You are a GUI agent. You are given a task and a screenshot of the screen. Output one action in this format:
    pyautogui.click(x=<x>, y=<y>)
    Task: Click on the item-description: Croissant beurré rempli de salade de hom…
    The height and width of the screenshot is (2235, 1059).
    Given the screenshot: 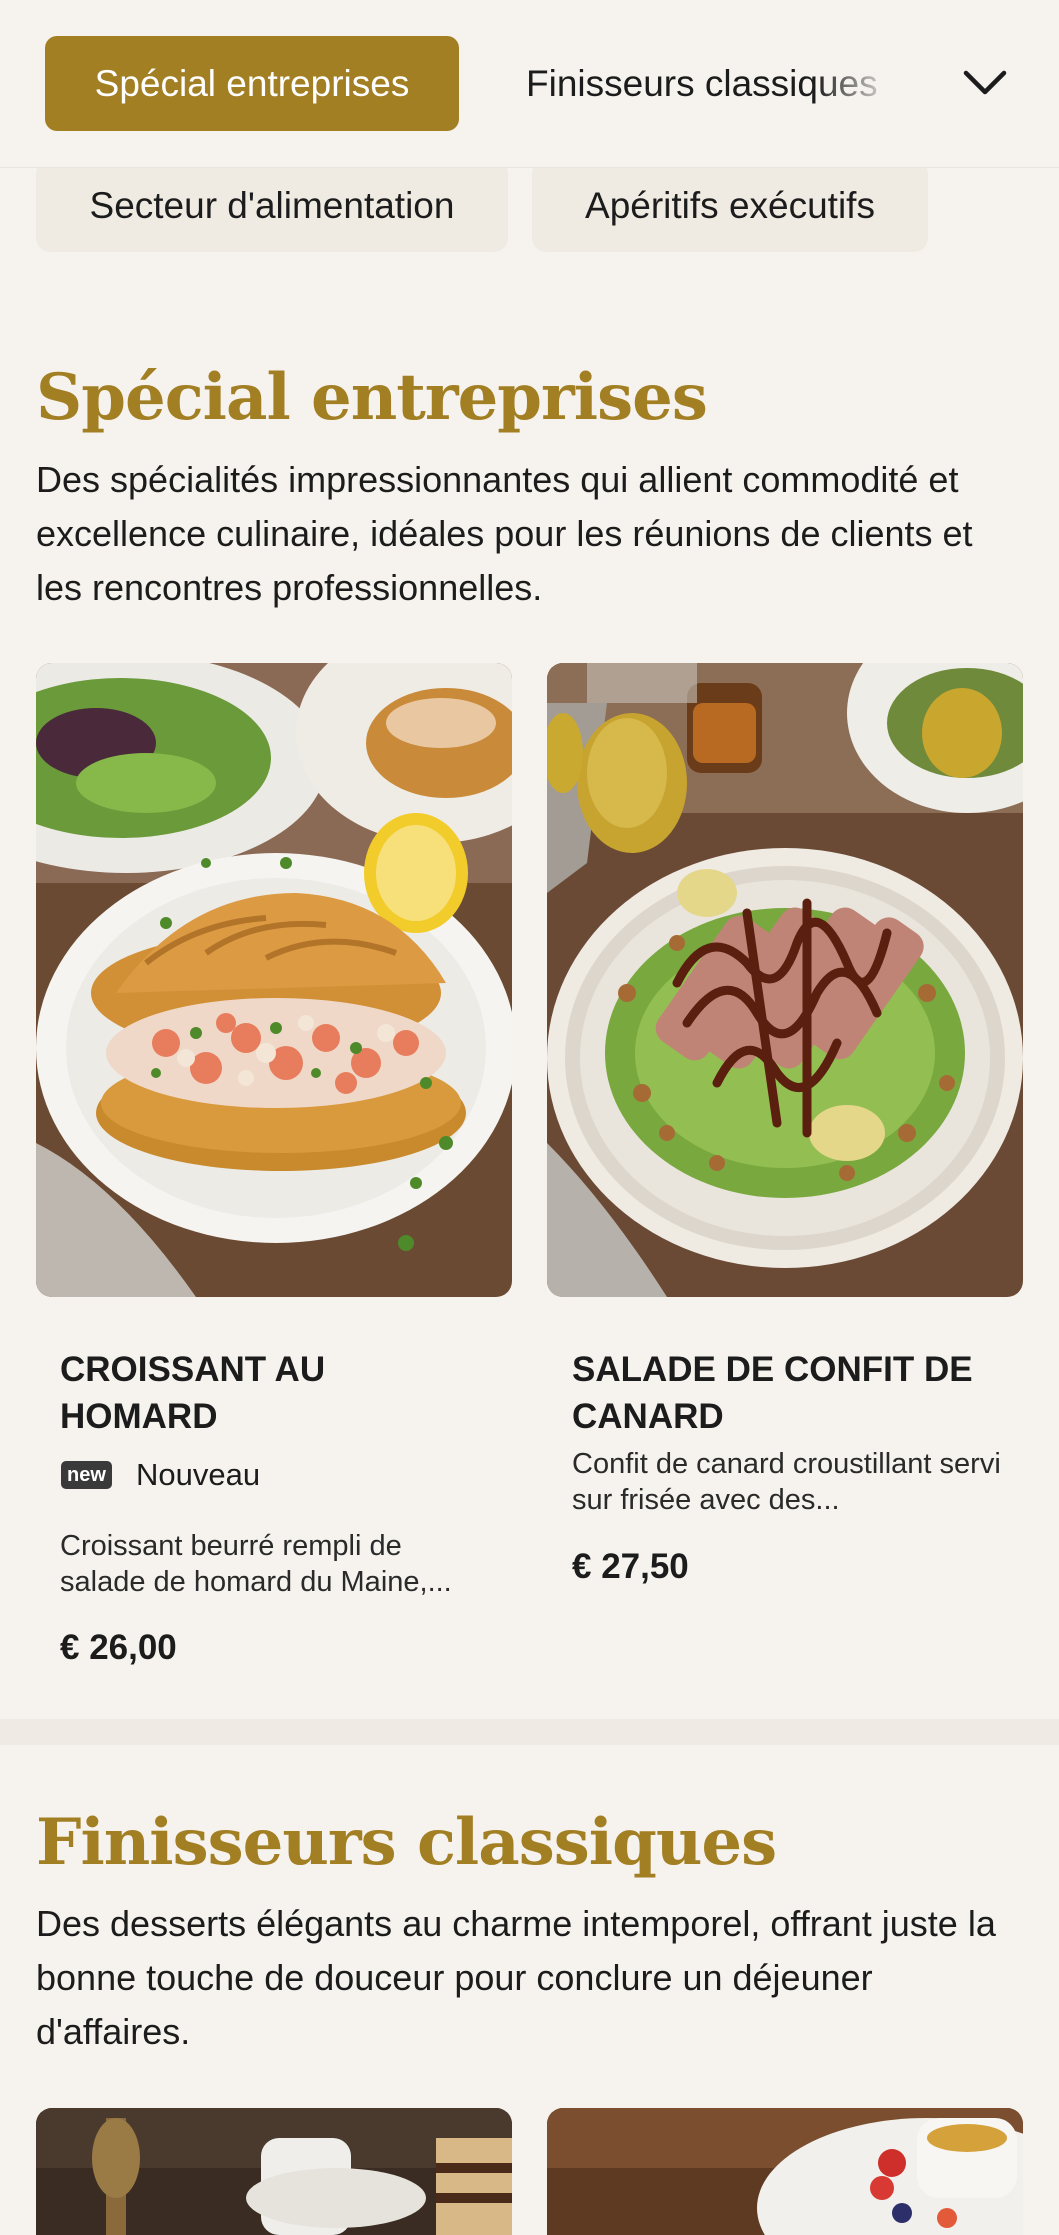 What is the action you would take?
    pyautogui.click(x=256, y=1564)
    